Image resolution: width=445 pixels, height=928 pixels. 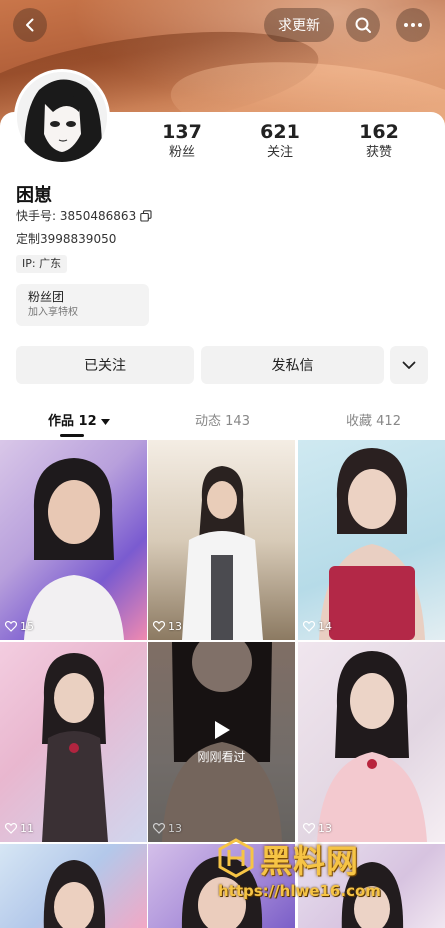 I want to click on more-icon, so click(x=413, y=25).